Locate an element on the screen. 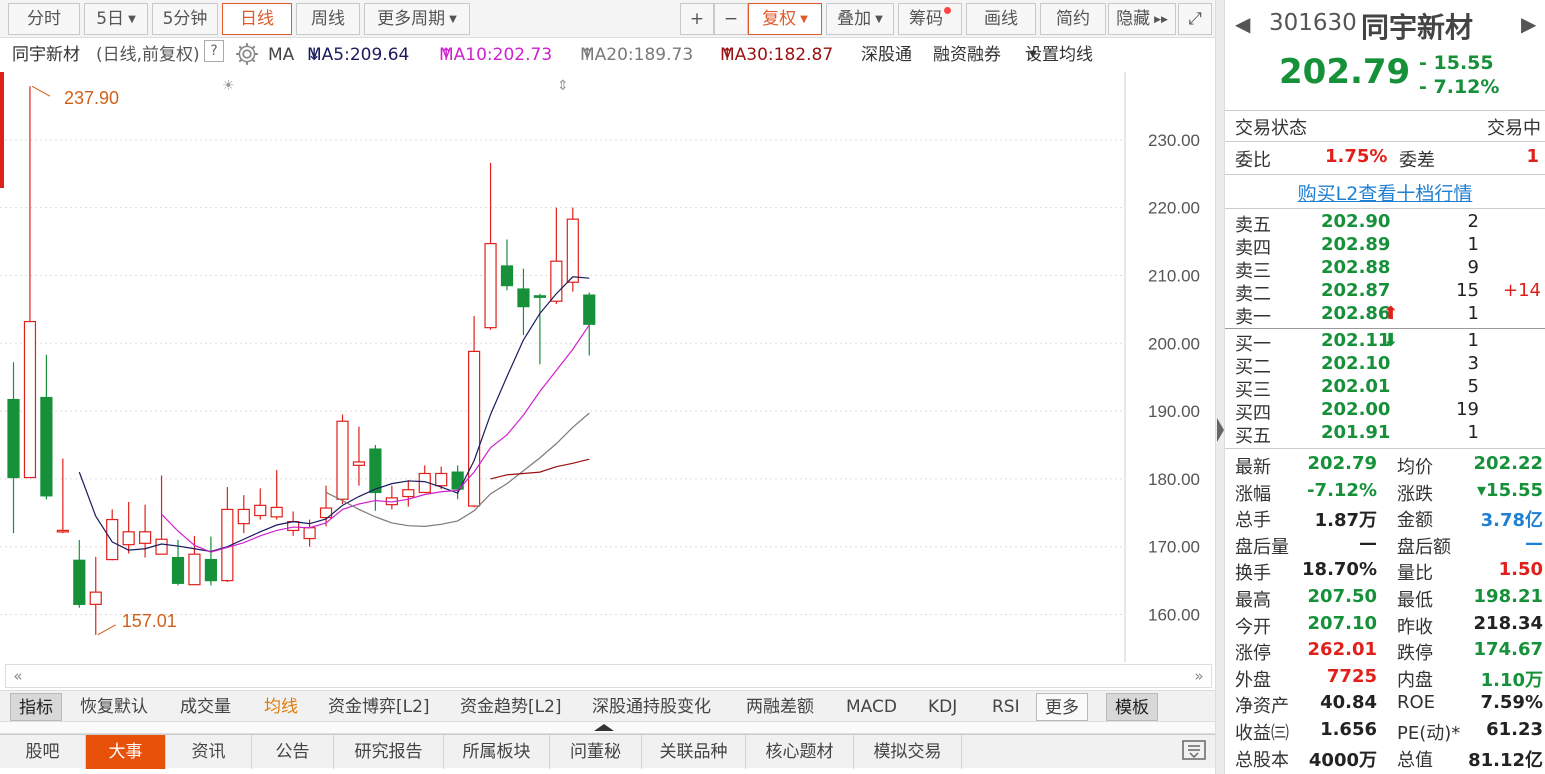  tool-button-3: 叠加 ▼ is located at coordinates (860, 19).